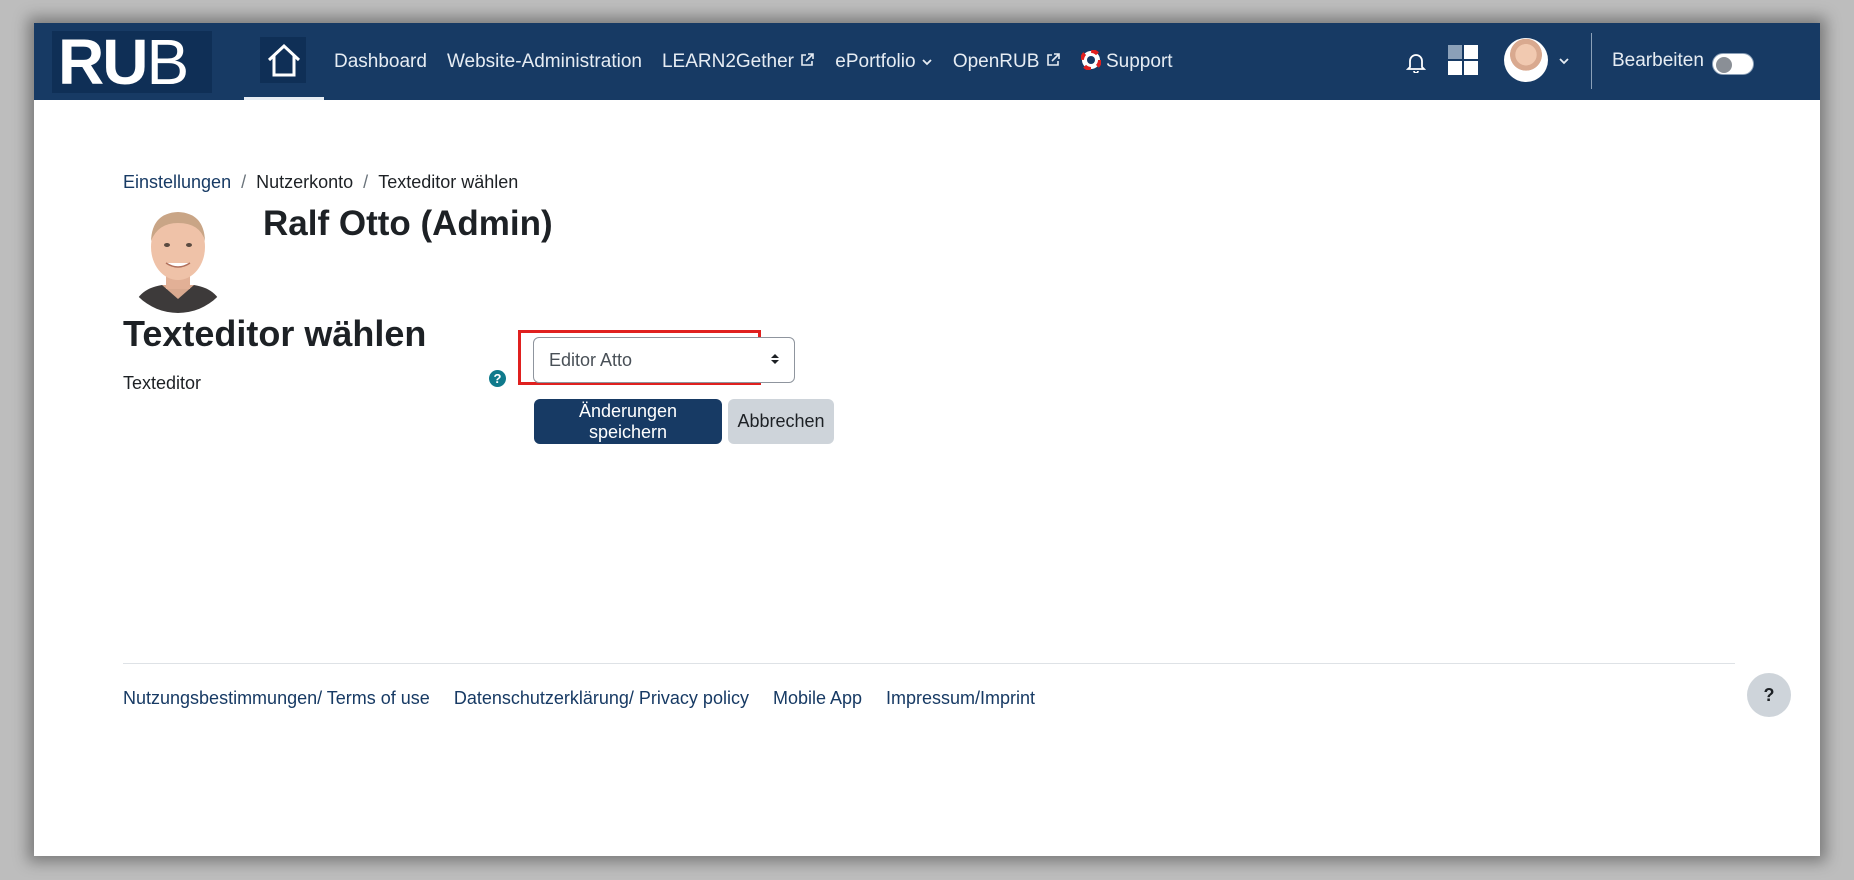 The height and width of the screenshot is (880, 1854). I want to click on rub-logo: RUB, so click(132, 62).